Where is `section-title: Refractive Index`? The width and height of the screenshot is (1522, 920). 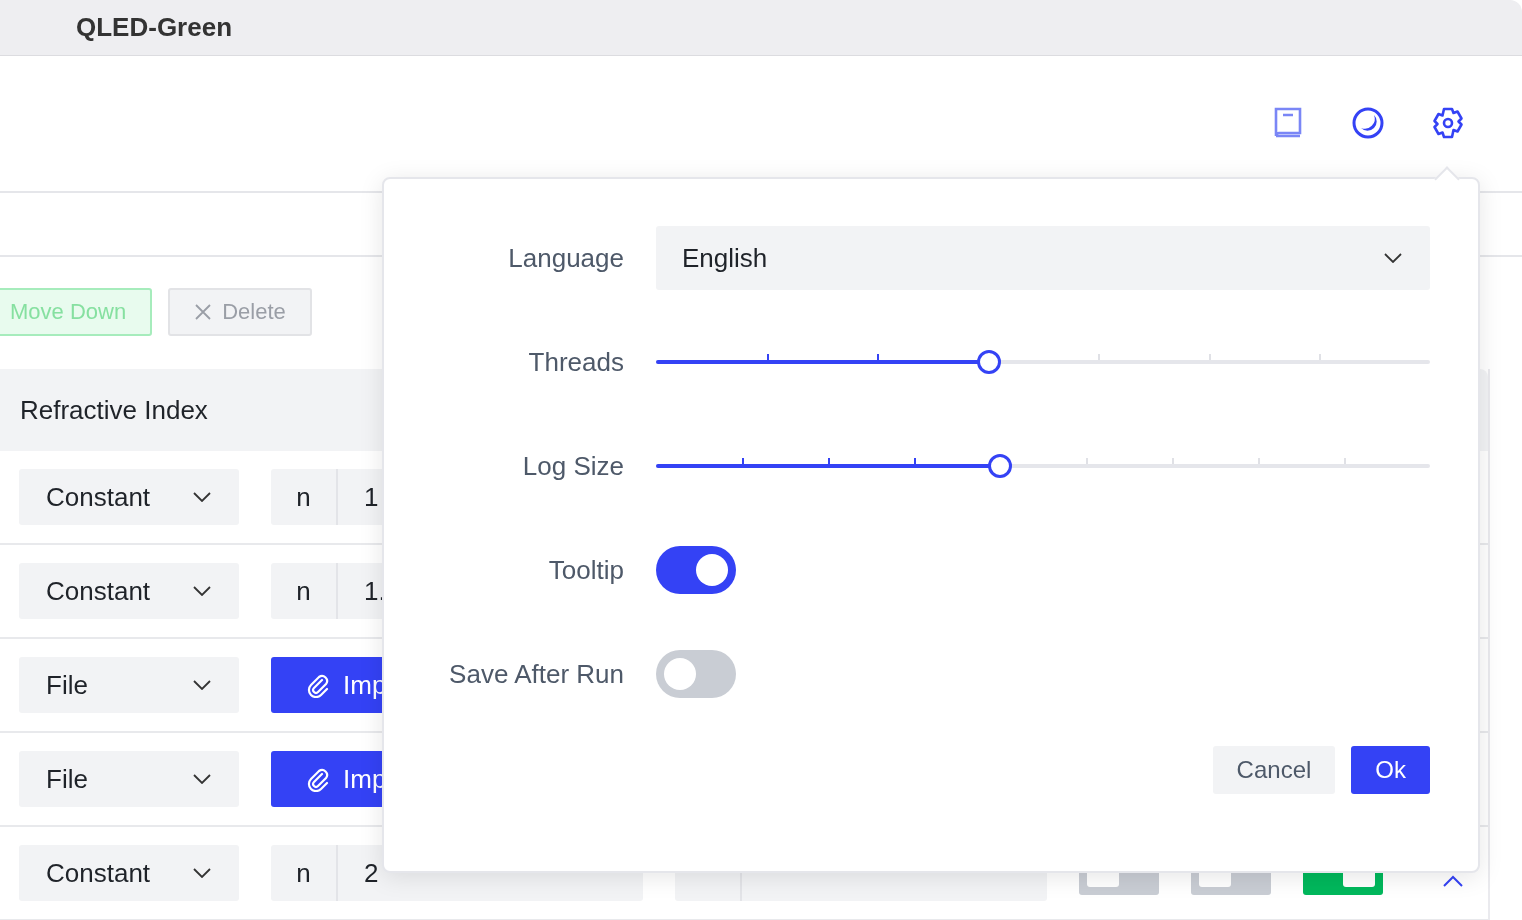
section-title: Refractive Index is located at coordinates (114, 410).